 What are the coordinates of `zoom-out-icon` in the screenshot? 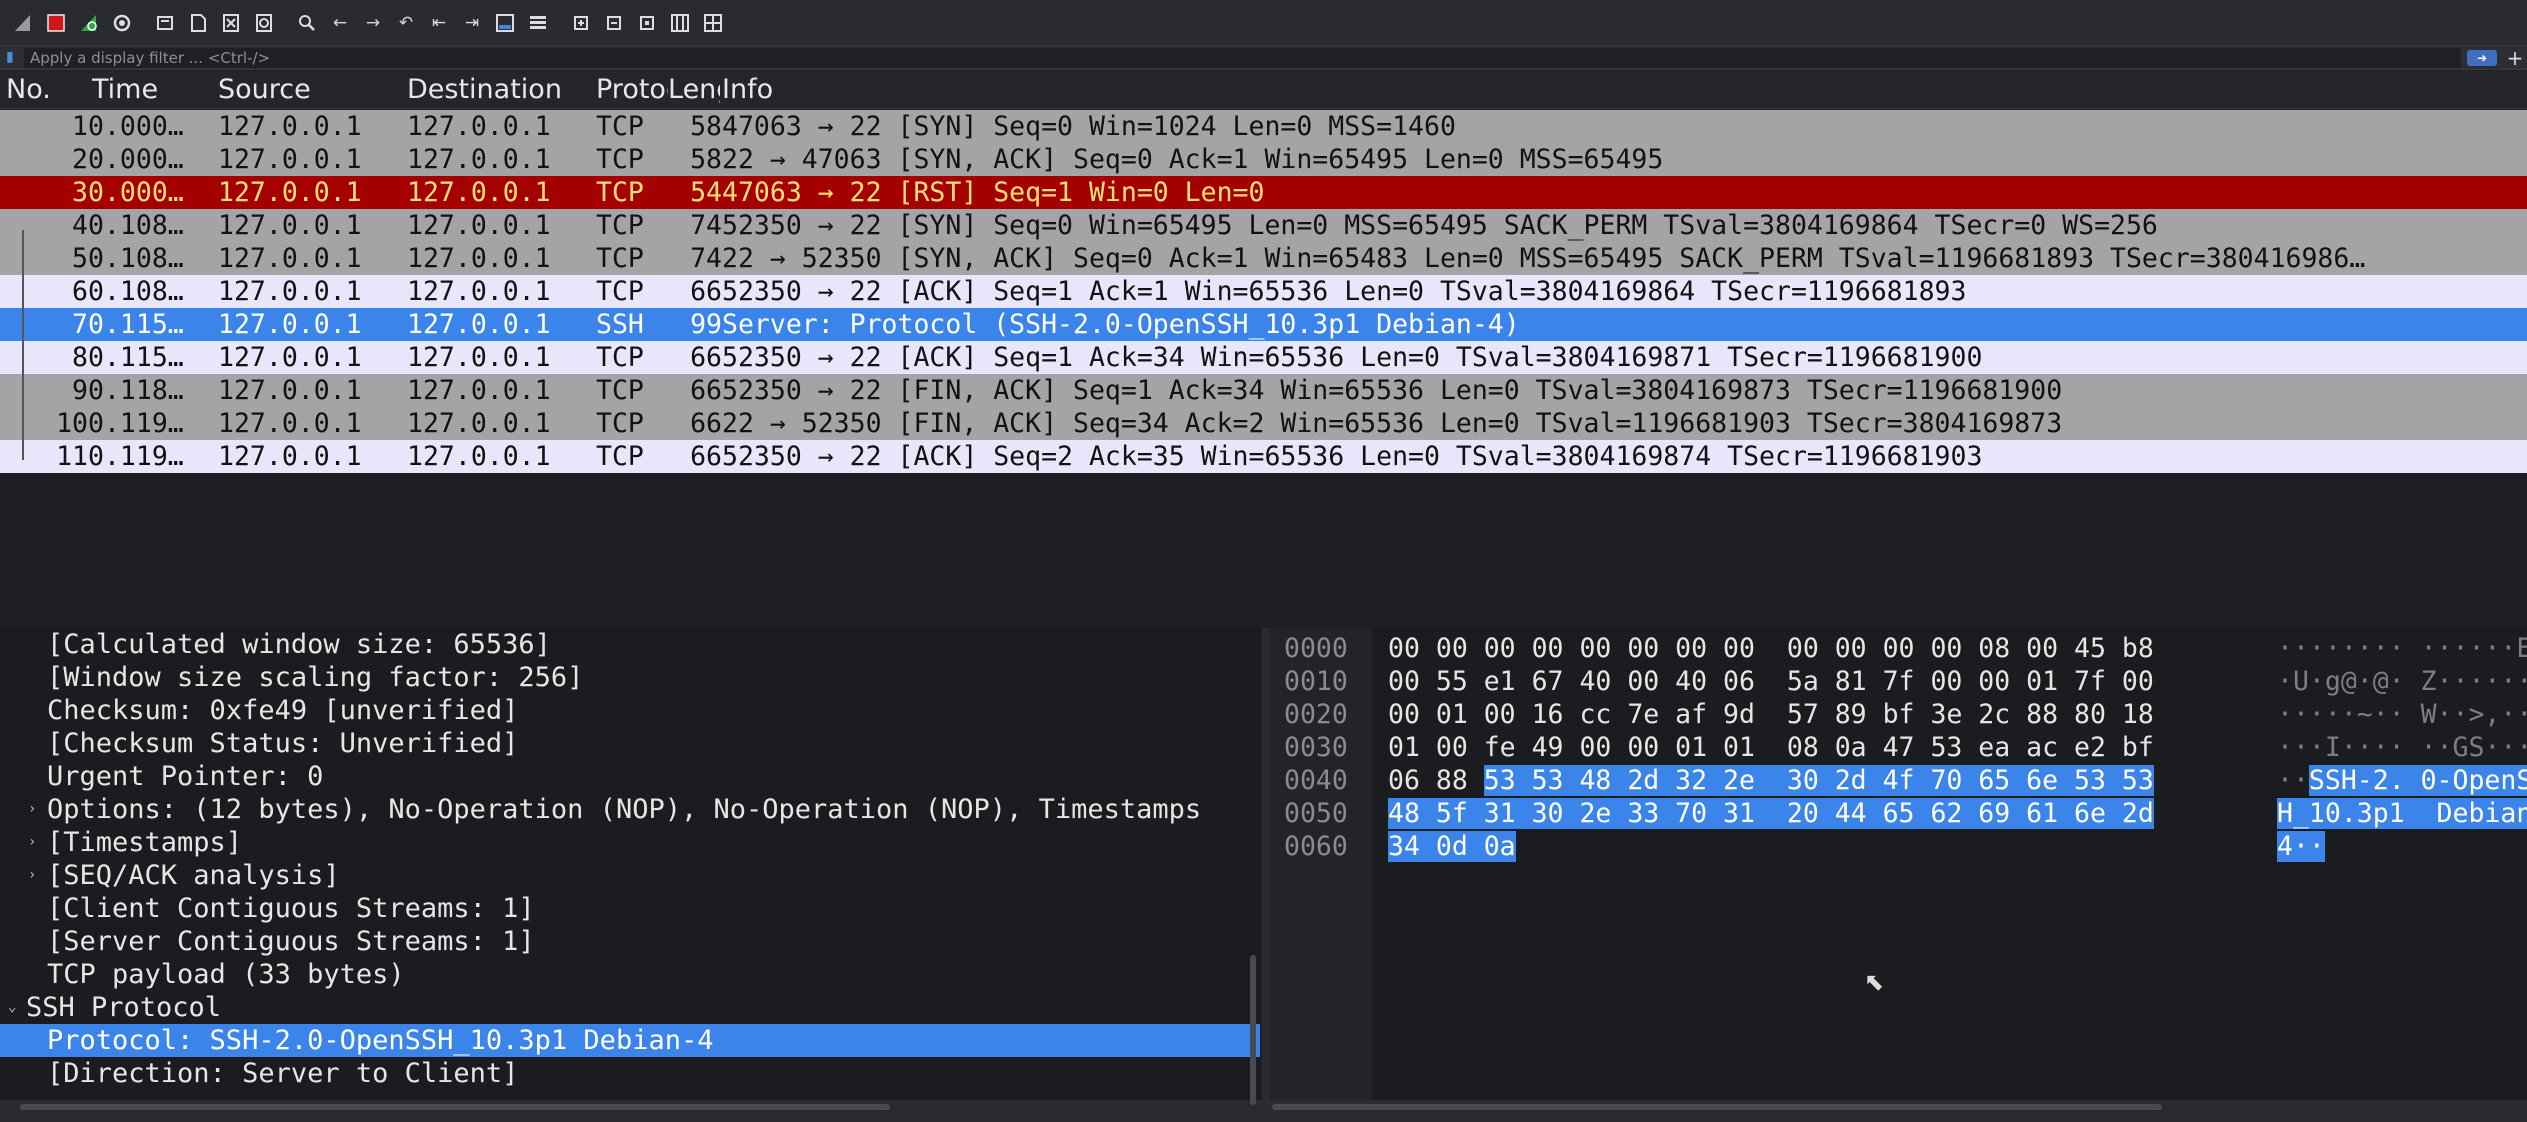 It's located at (614, 23).